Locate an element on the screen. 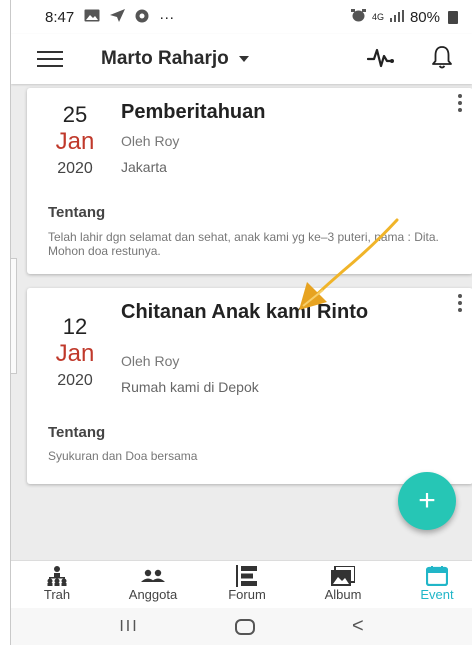 The height and width of the screenshot is (645, 472). bottom-nav: Trah Anggota Forum Album Event is located at coordinates (241, 584).